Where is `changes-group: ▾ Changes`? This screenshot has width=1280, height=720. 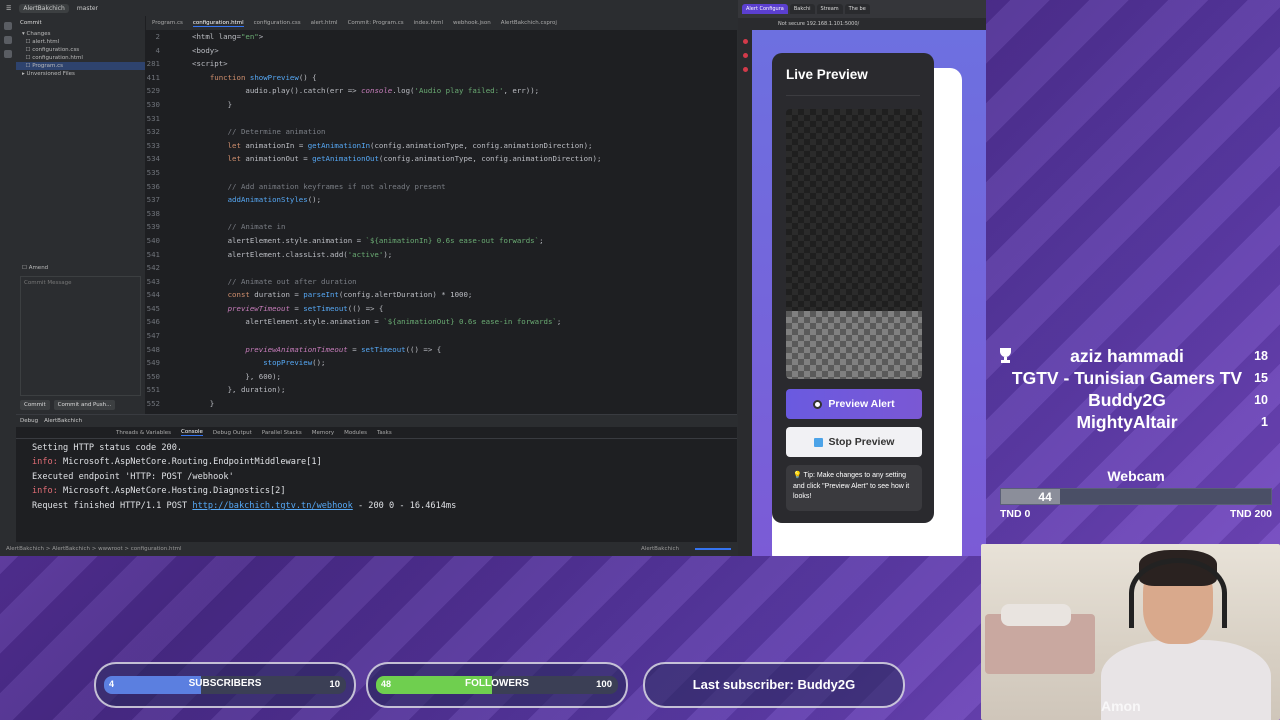
changes-group: ▾ Changes is located at coordinates (80, 34).